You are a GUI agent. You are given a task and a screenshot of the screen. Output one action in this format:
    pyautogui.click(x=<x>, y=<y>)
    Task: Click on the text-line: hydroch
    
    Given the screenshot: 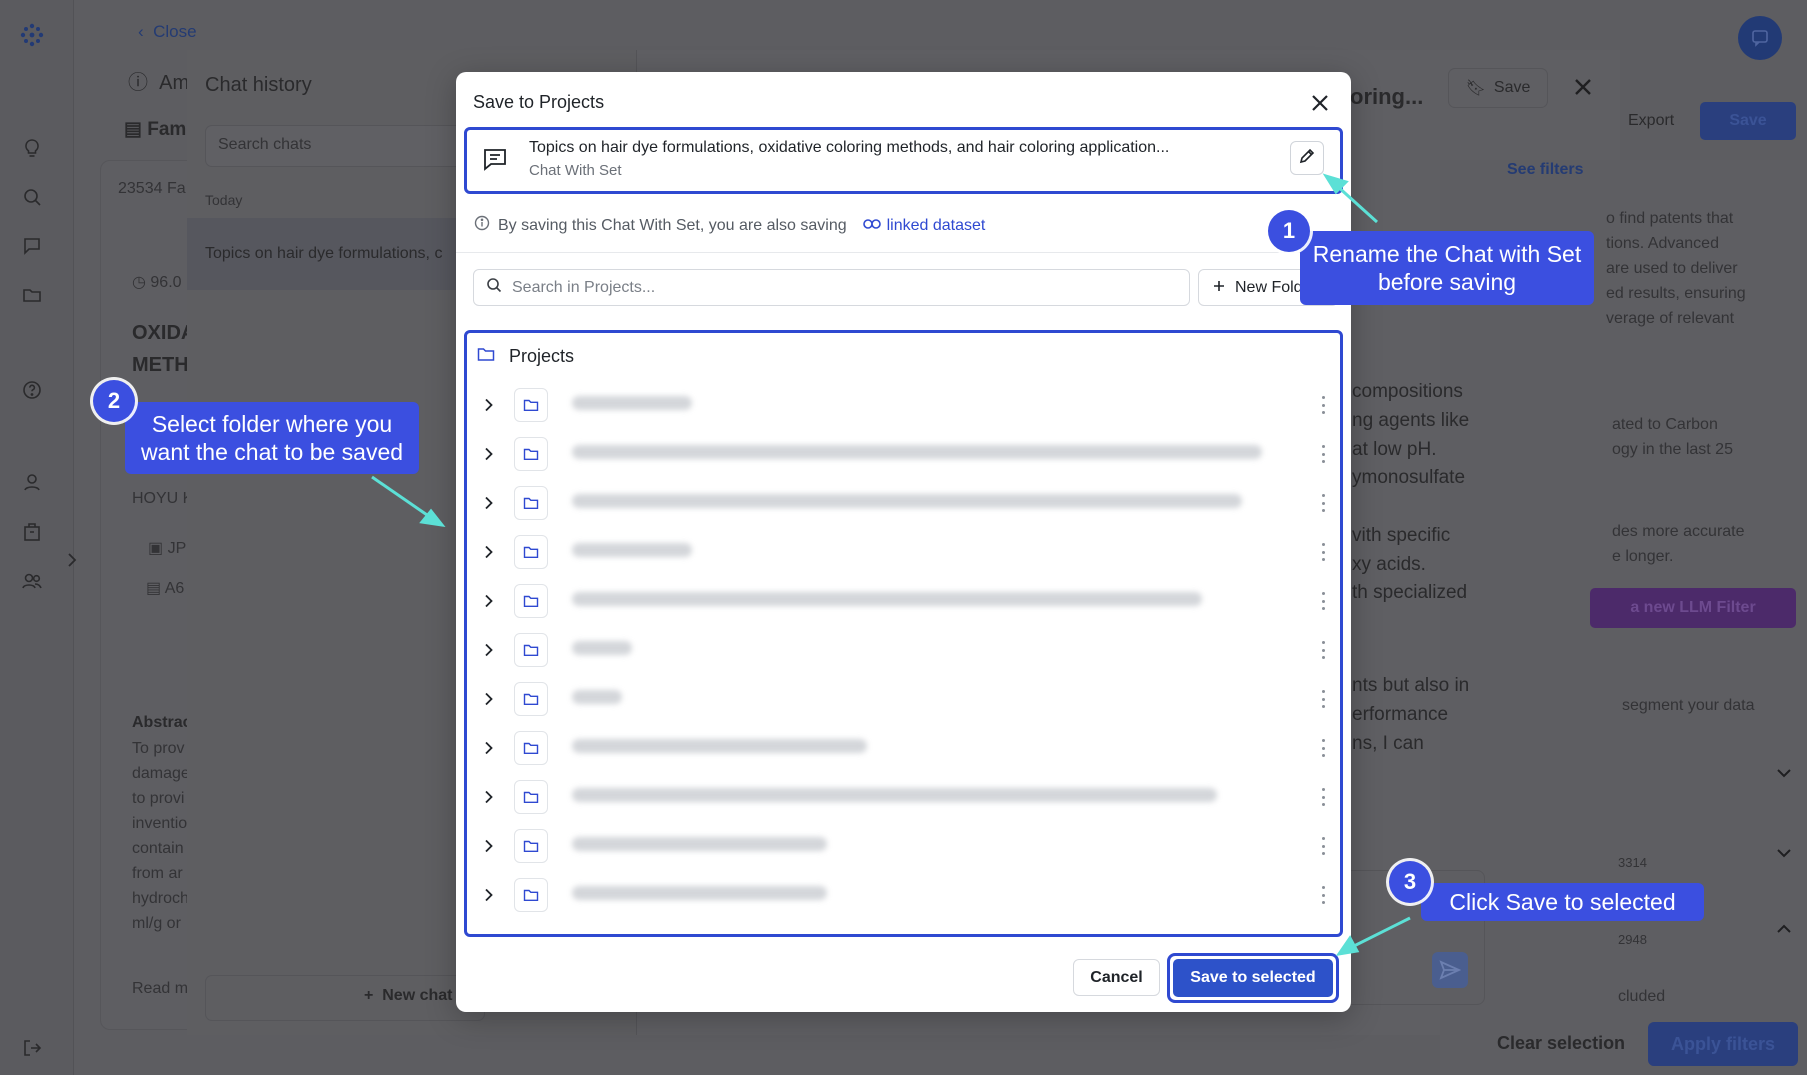 What is the action you would take?
    pyautogui.click(x=160, y=898)
    